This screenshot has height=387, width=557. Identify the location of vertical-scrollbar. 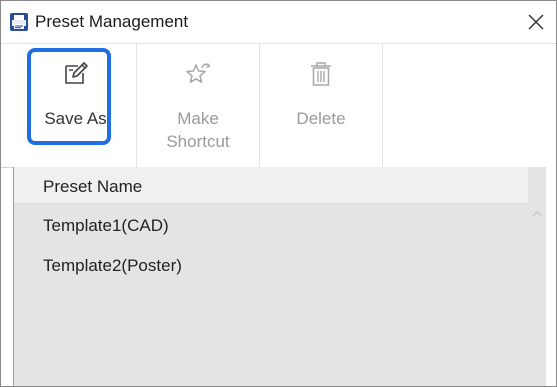
(537, 276).